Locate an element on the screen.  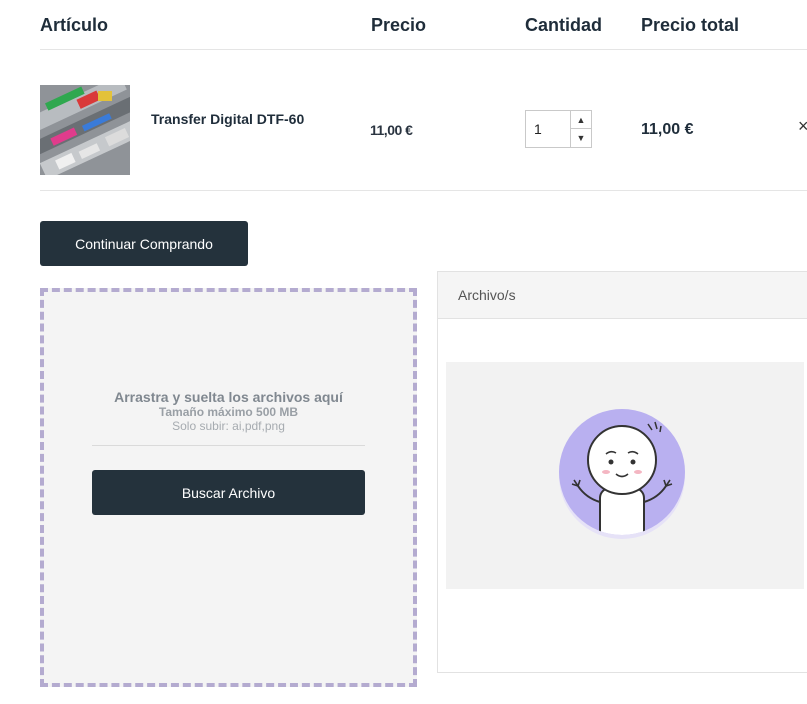
header-price: Precio is located at coordinates (399, 25).